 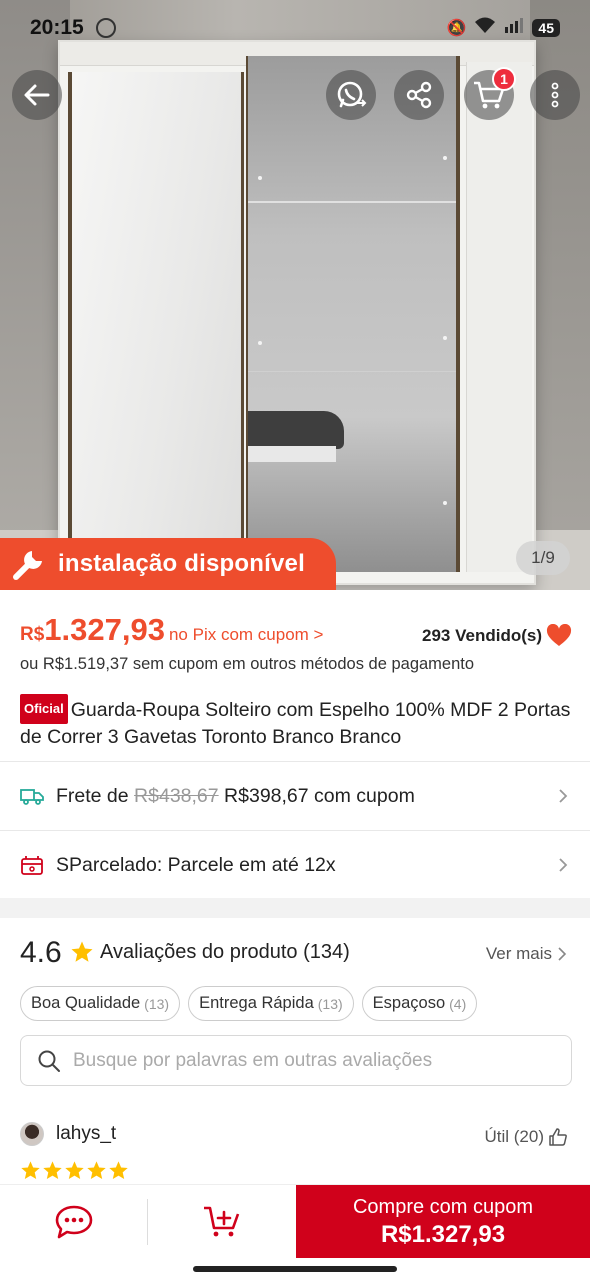 What do you see at coordinates (558, 1137) in the screenshot?
I see `thumbs-up-icon` at bounding box center [558, 1137].